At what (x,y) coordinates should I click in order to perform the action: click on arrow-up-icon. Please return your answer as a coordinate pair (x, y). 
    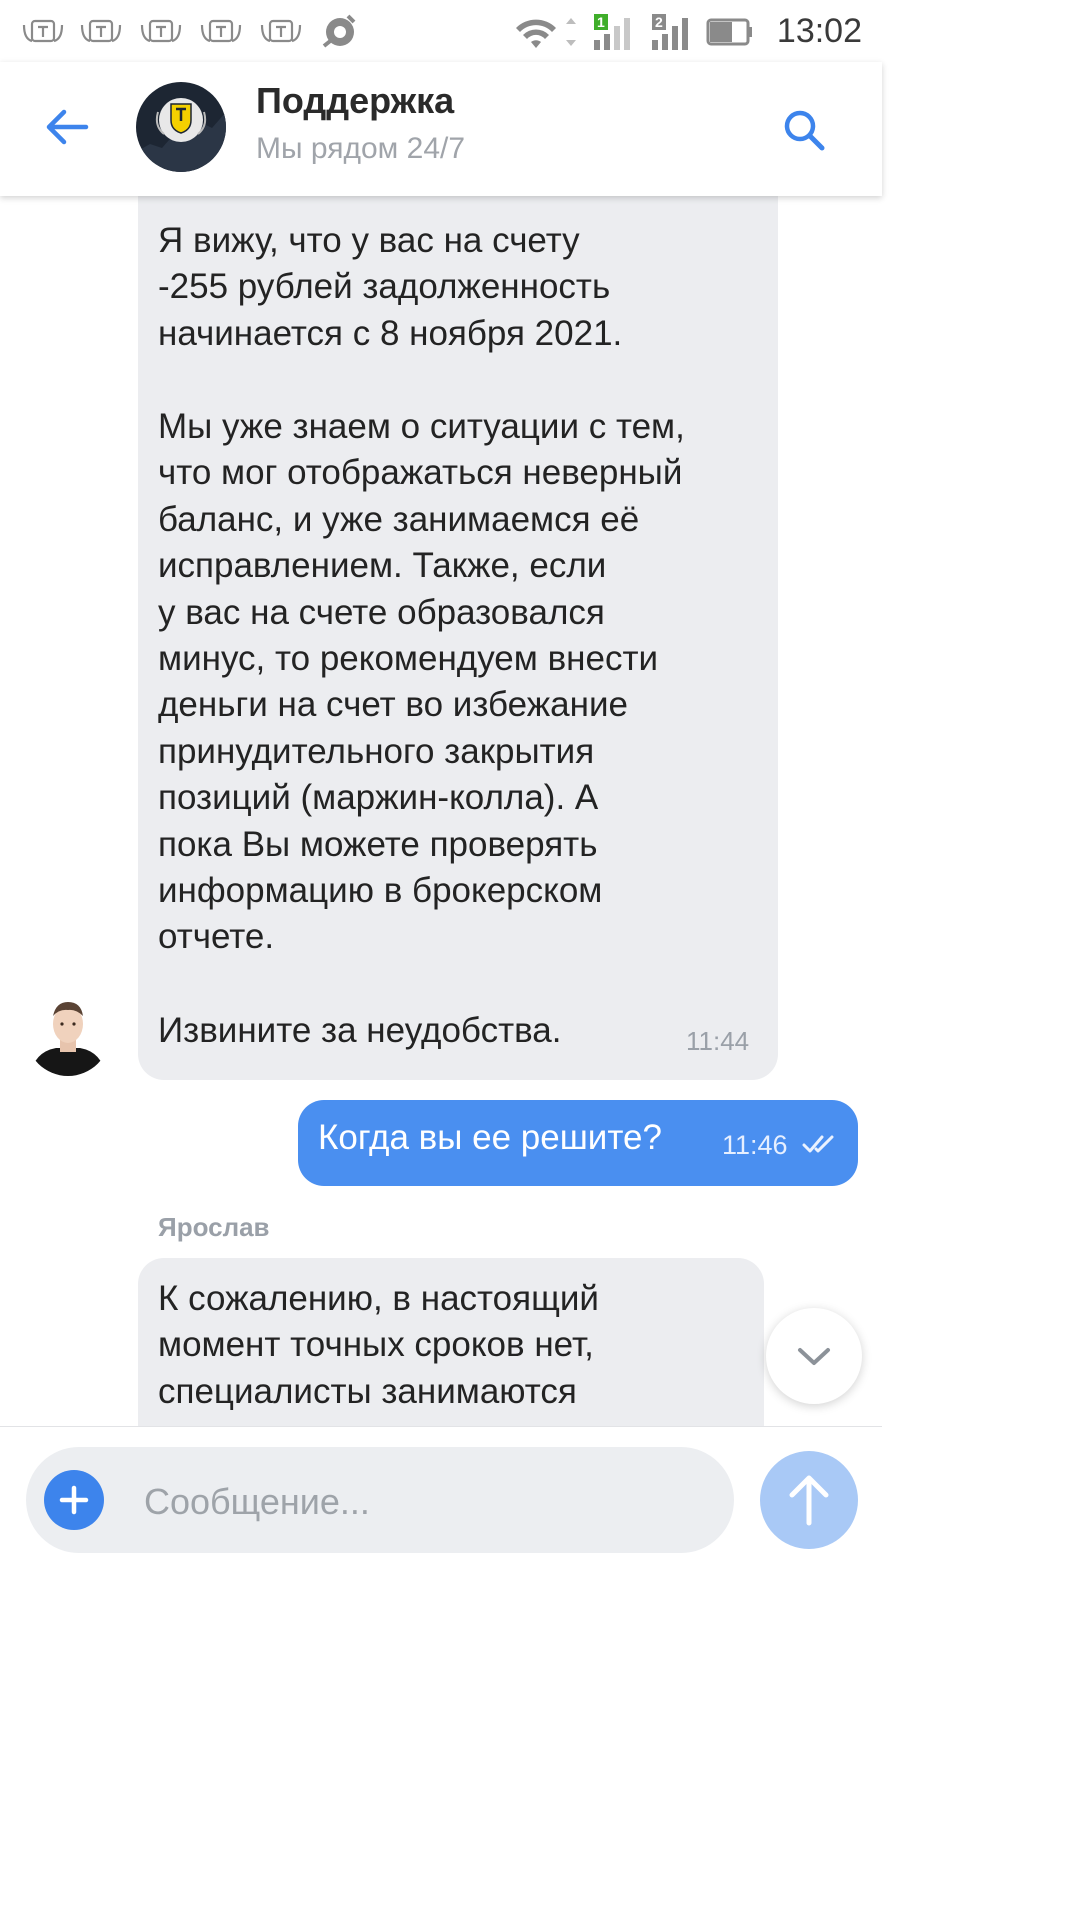
    Looking at the image, I should click on (809, 1500).